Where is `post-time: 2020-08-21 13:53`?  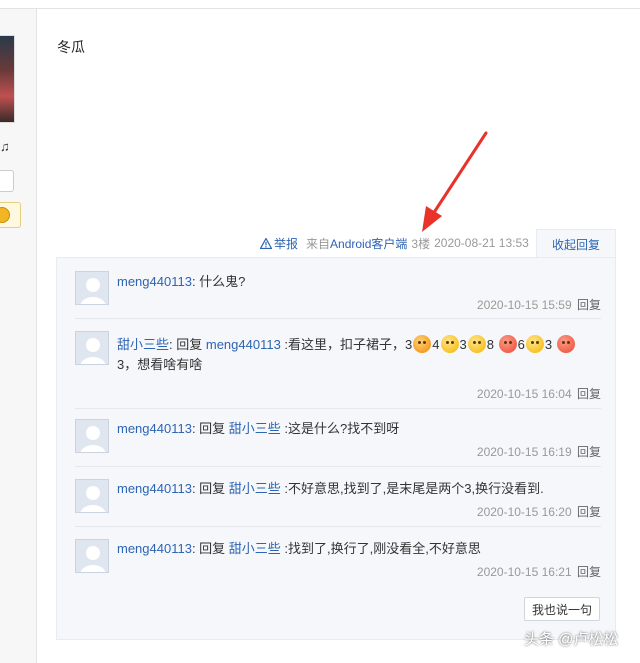 post-time: 2020-08-21 13:53 is located at coordinates (481, 243).